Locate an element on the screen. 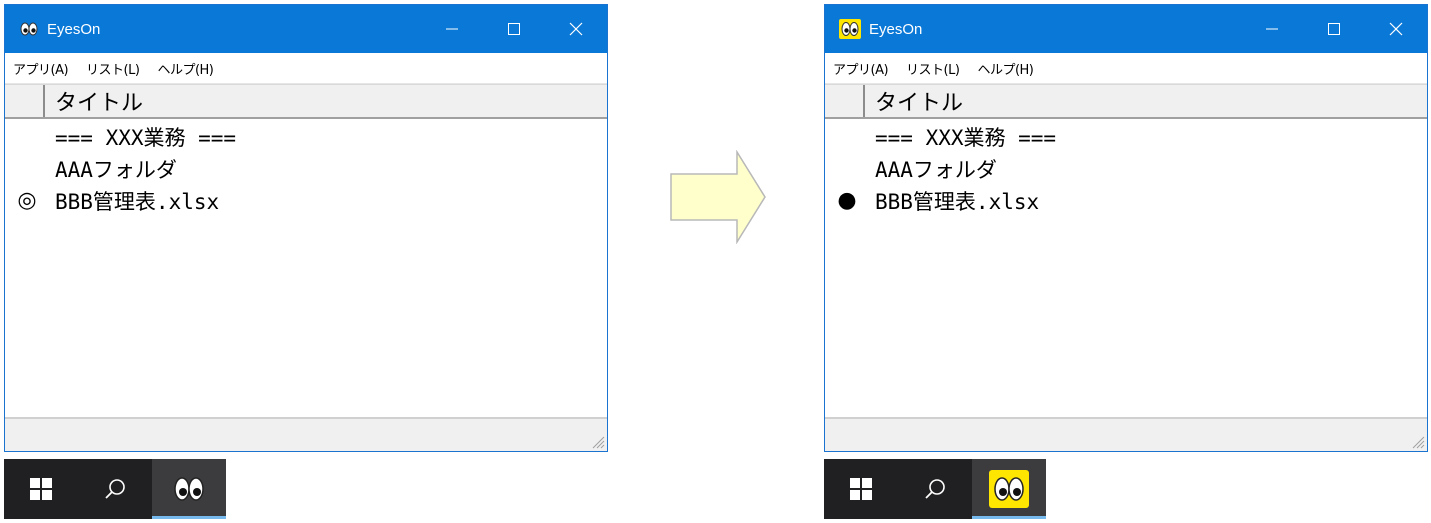 The width and height of the screenshot is (1431, 523). list-item: ● BBB管理表.xlsx is located at coordinates (1126, 201).